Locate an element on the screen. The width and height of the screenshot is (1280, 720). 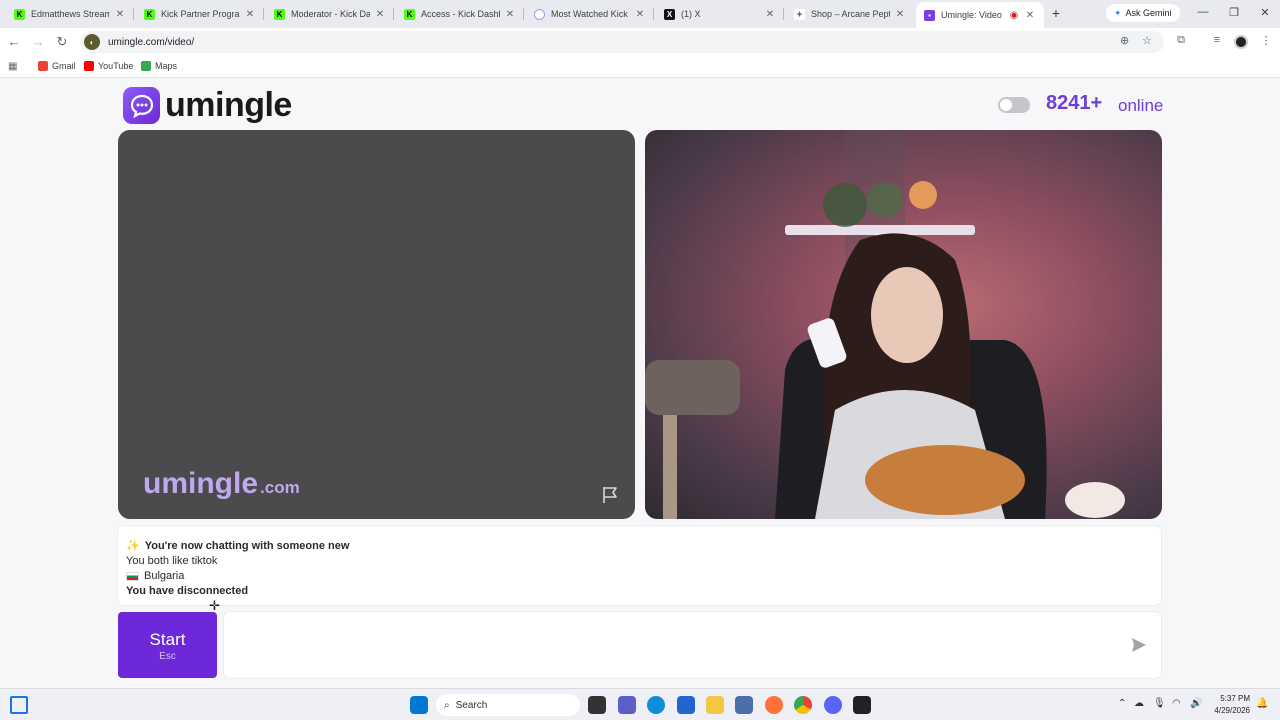
umingle-logo: umingle is located at coordinates (207, 105).